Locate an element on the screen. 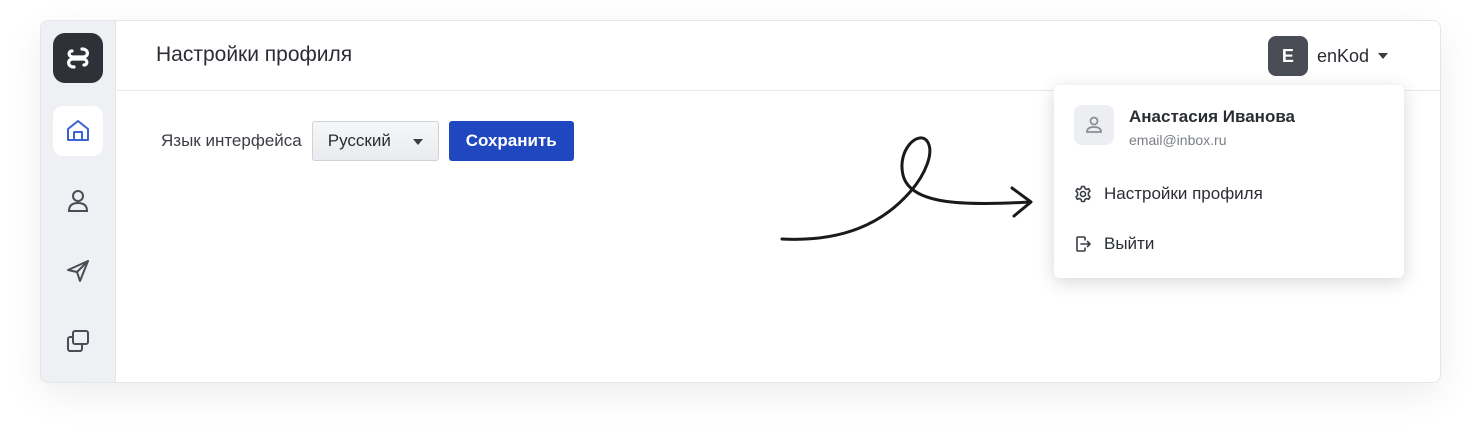 This screenshot has width=1481, height=443. user-email: email@inbox.ru is located at coordinates (1178, 140).